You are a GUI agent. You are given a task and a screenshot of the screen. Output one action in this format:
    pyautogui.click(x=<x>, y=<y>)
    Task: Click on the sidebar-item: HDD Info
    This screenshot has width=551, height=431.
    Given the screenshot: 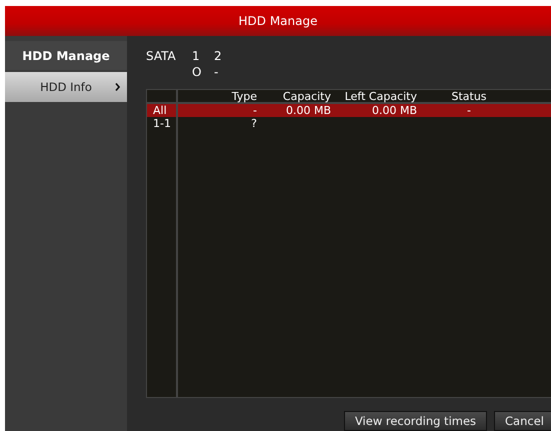 What is the action you would take?
    pyautogui.click(x=66, y=87)
    